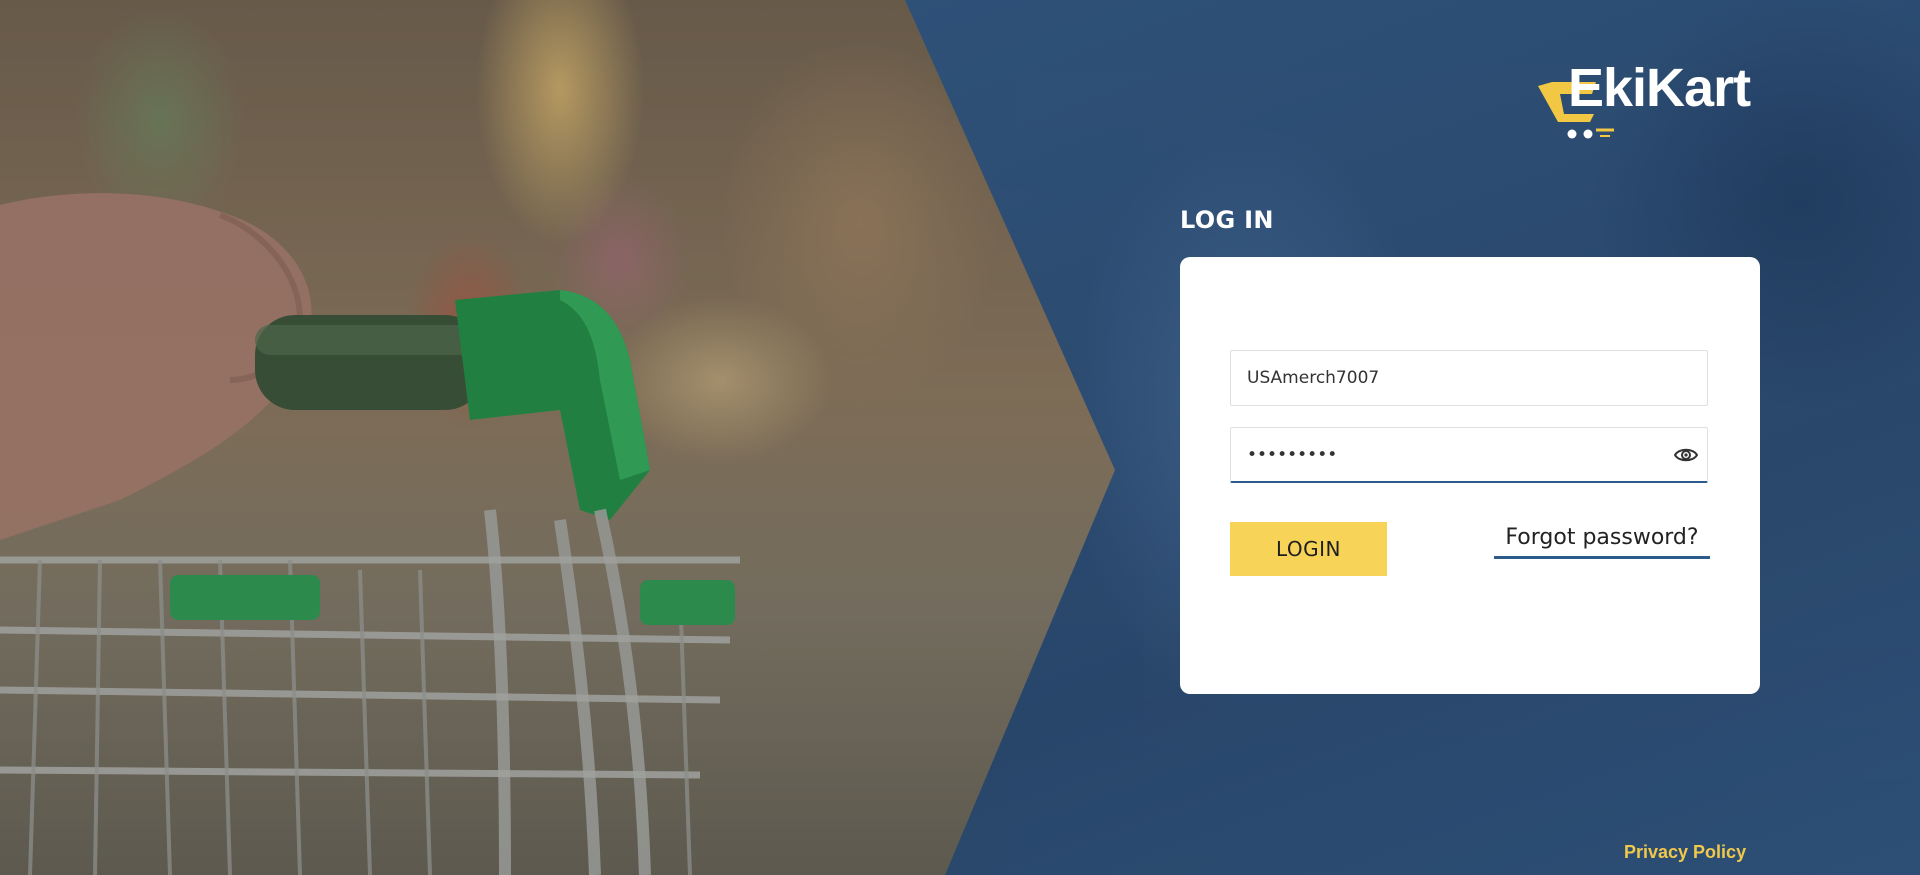  Describe the element at coordinates (1469, 378) in the screenshot. I see `username-field: USAmerch7007` at that location.